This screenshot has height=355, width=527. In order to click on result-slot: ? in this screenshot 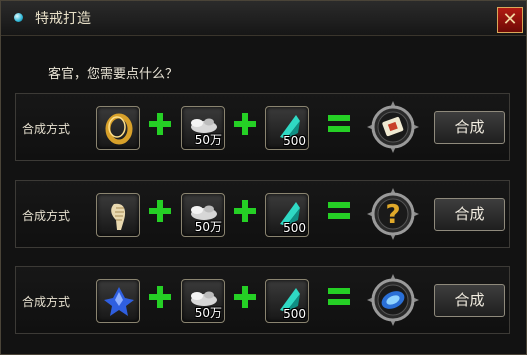, I will do `click(393, 214)`.